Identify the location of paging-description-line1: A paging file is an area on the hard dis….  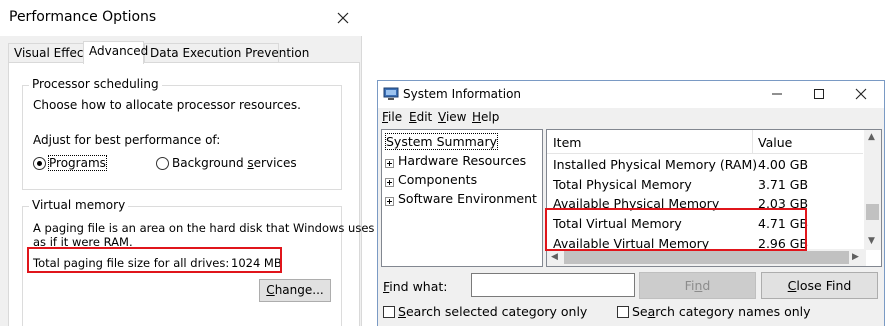
(204, 228).